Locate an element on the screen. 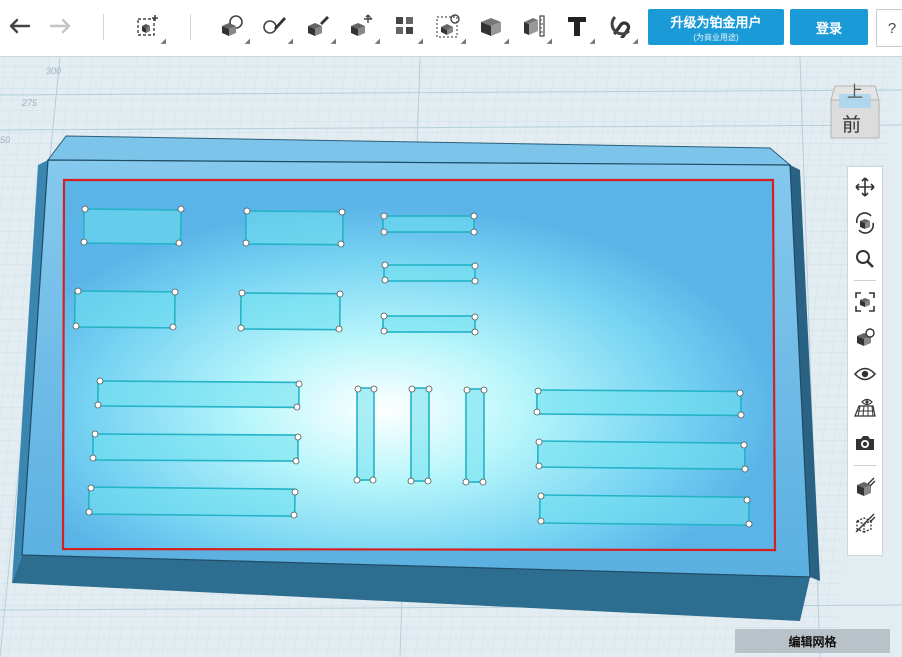 Image resolution: width=902 pixels, height=657 pixels. transform-button: ◢ is located at coordinates (362, 26).